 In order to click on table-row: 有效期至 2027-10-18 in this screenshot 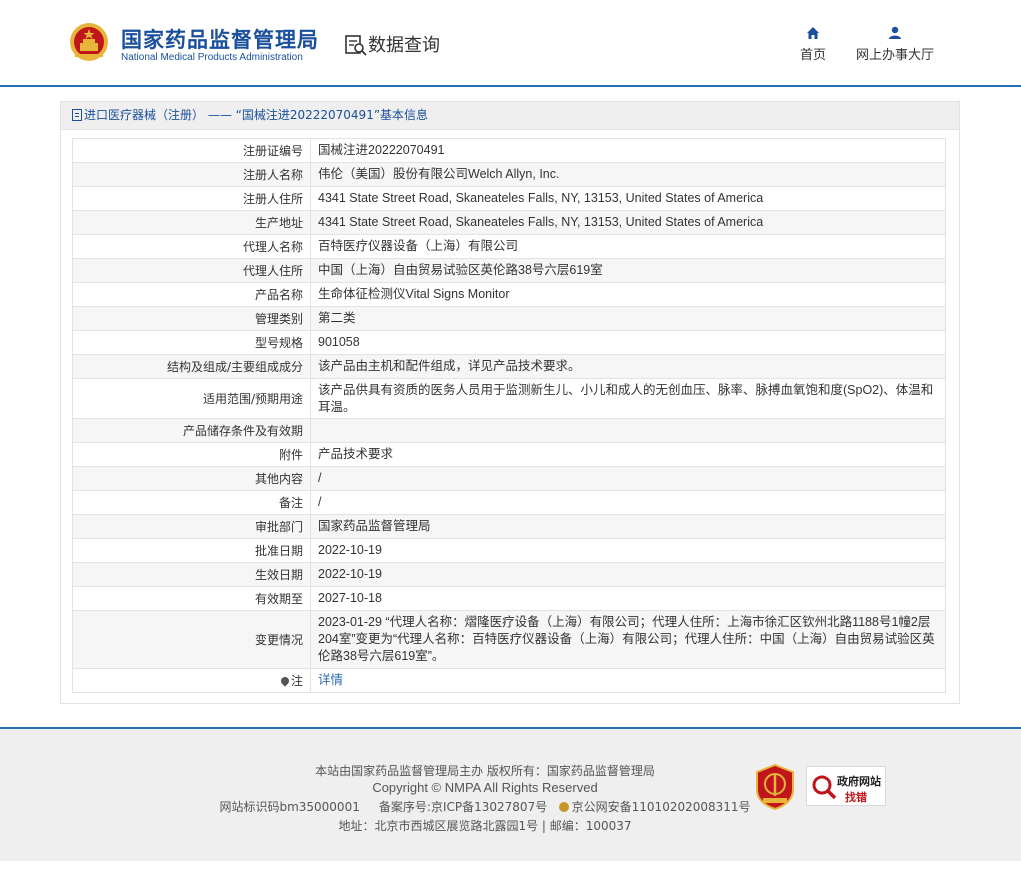, I will do `click(509, 598)`.